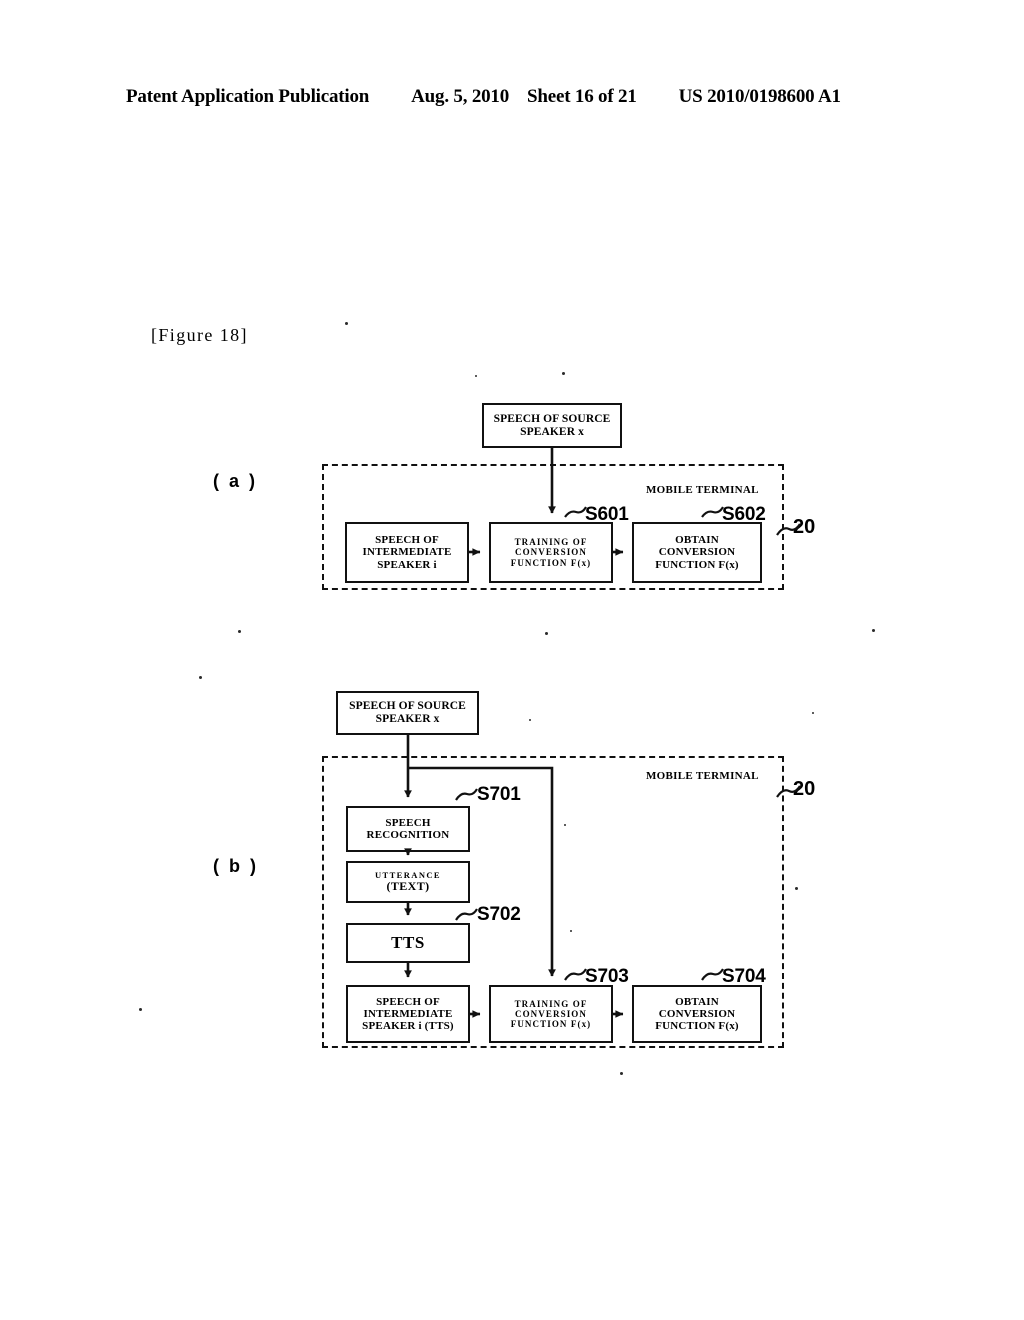 This screenshot has height=1320, width=1024. What do you see at coordinates (460, 96) in the screenshot?
I see `header-date: Aug. 5, 2010` at bounding box center [460, 96].